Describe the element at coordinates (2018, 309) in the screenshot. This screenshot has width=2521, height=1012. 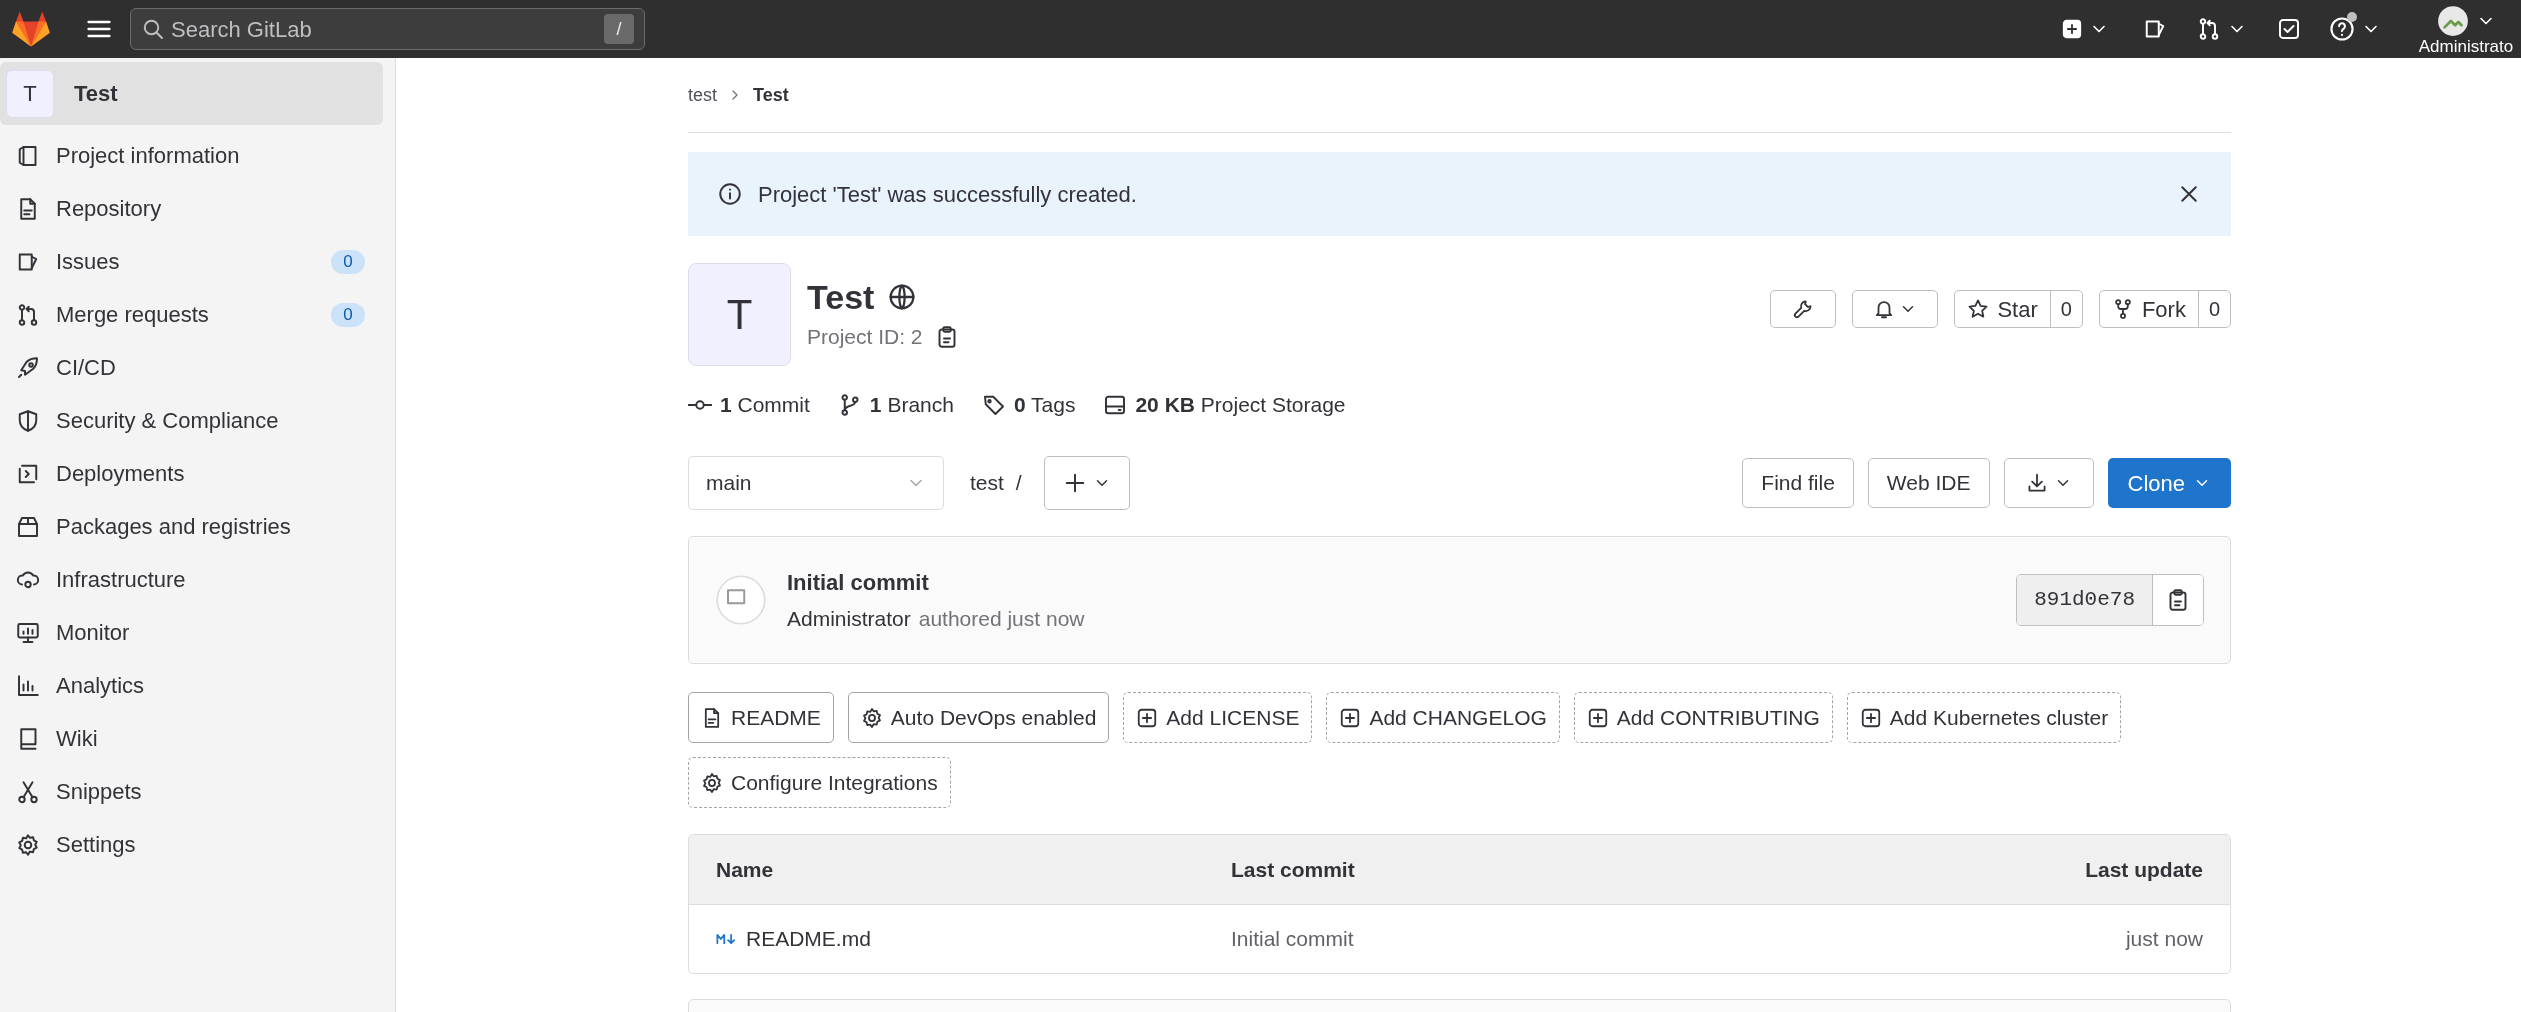
I see `star-button: Star 0` at that location.